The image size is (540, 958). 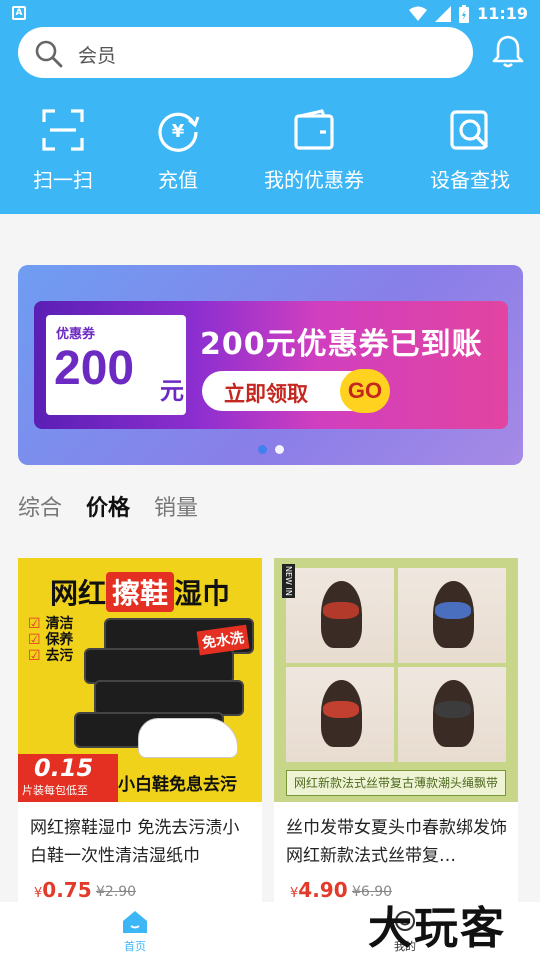 I want to click on product-old-price: ¥2.90, so click(x=116, y=892).